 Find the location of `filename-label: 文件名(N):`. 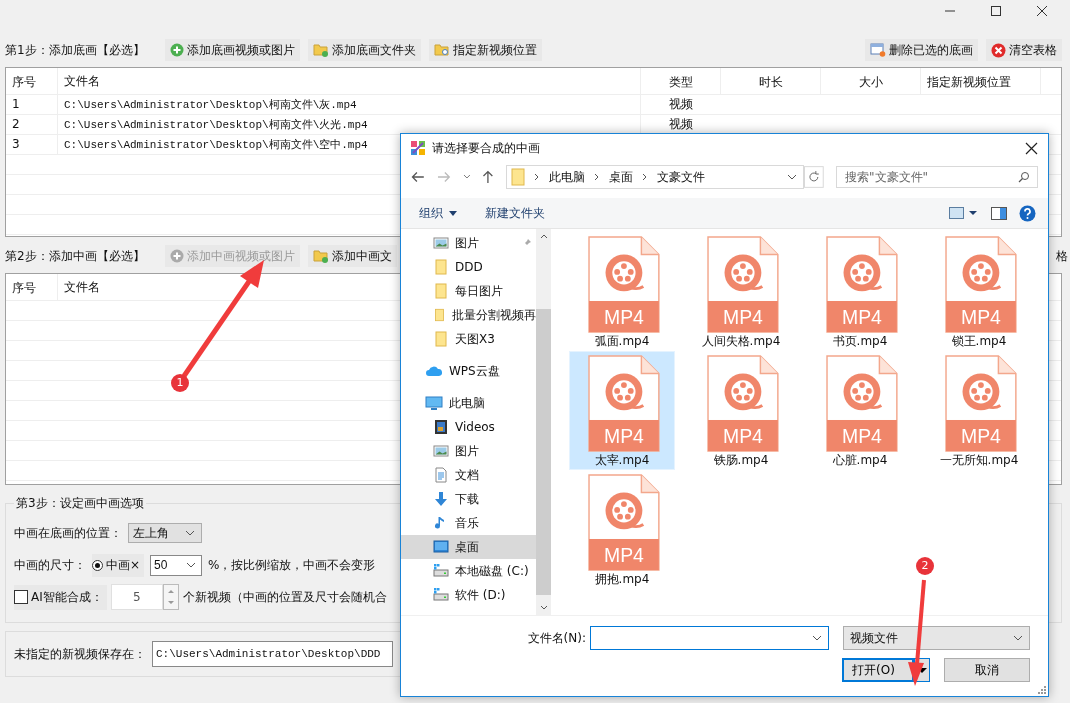

filename-label: 文件名(N): is located at coordinates (556, 638).